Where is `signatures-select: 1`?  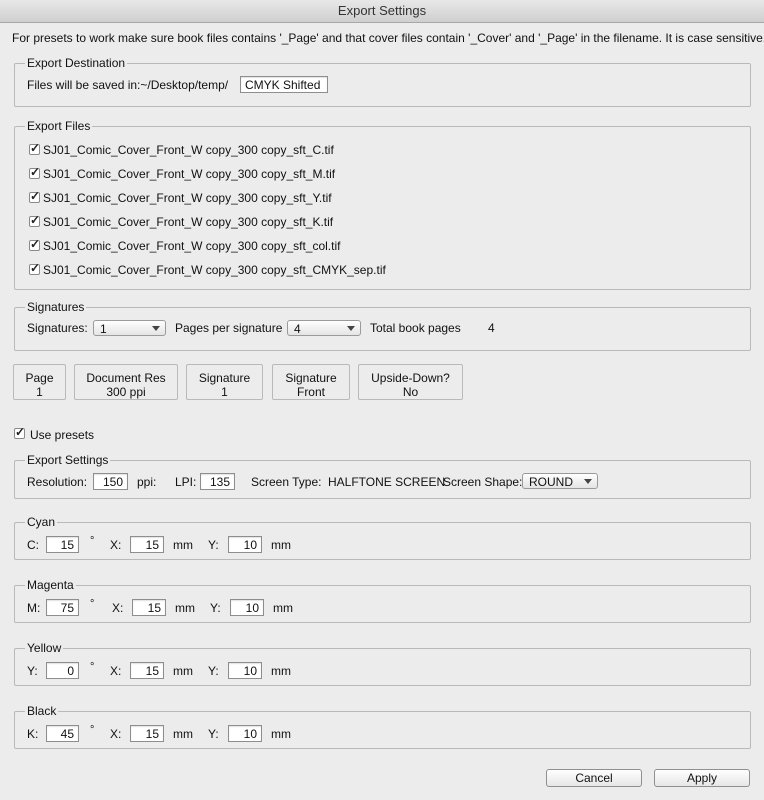 signatures-select: 1 is located at coordinates (129, 328).